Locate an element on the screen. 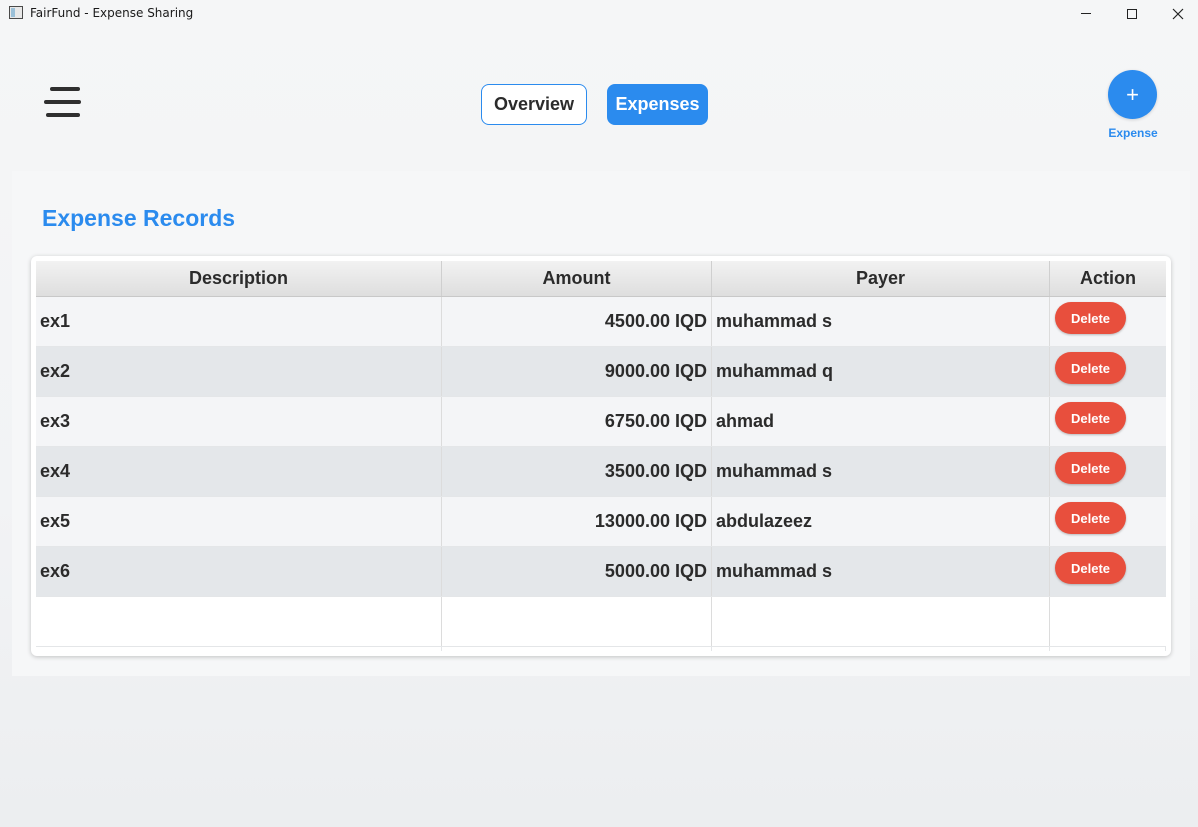  table-row: ex1 4500.00 IQD muhammad s Delete is located at coordinates (601, 322).